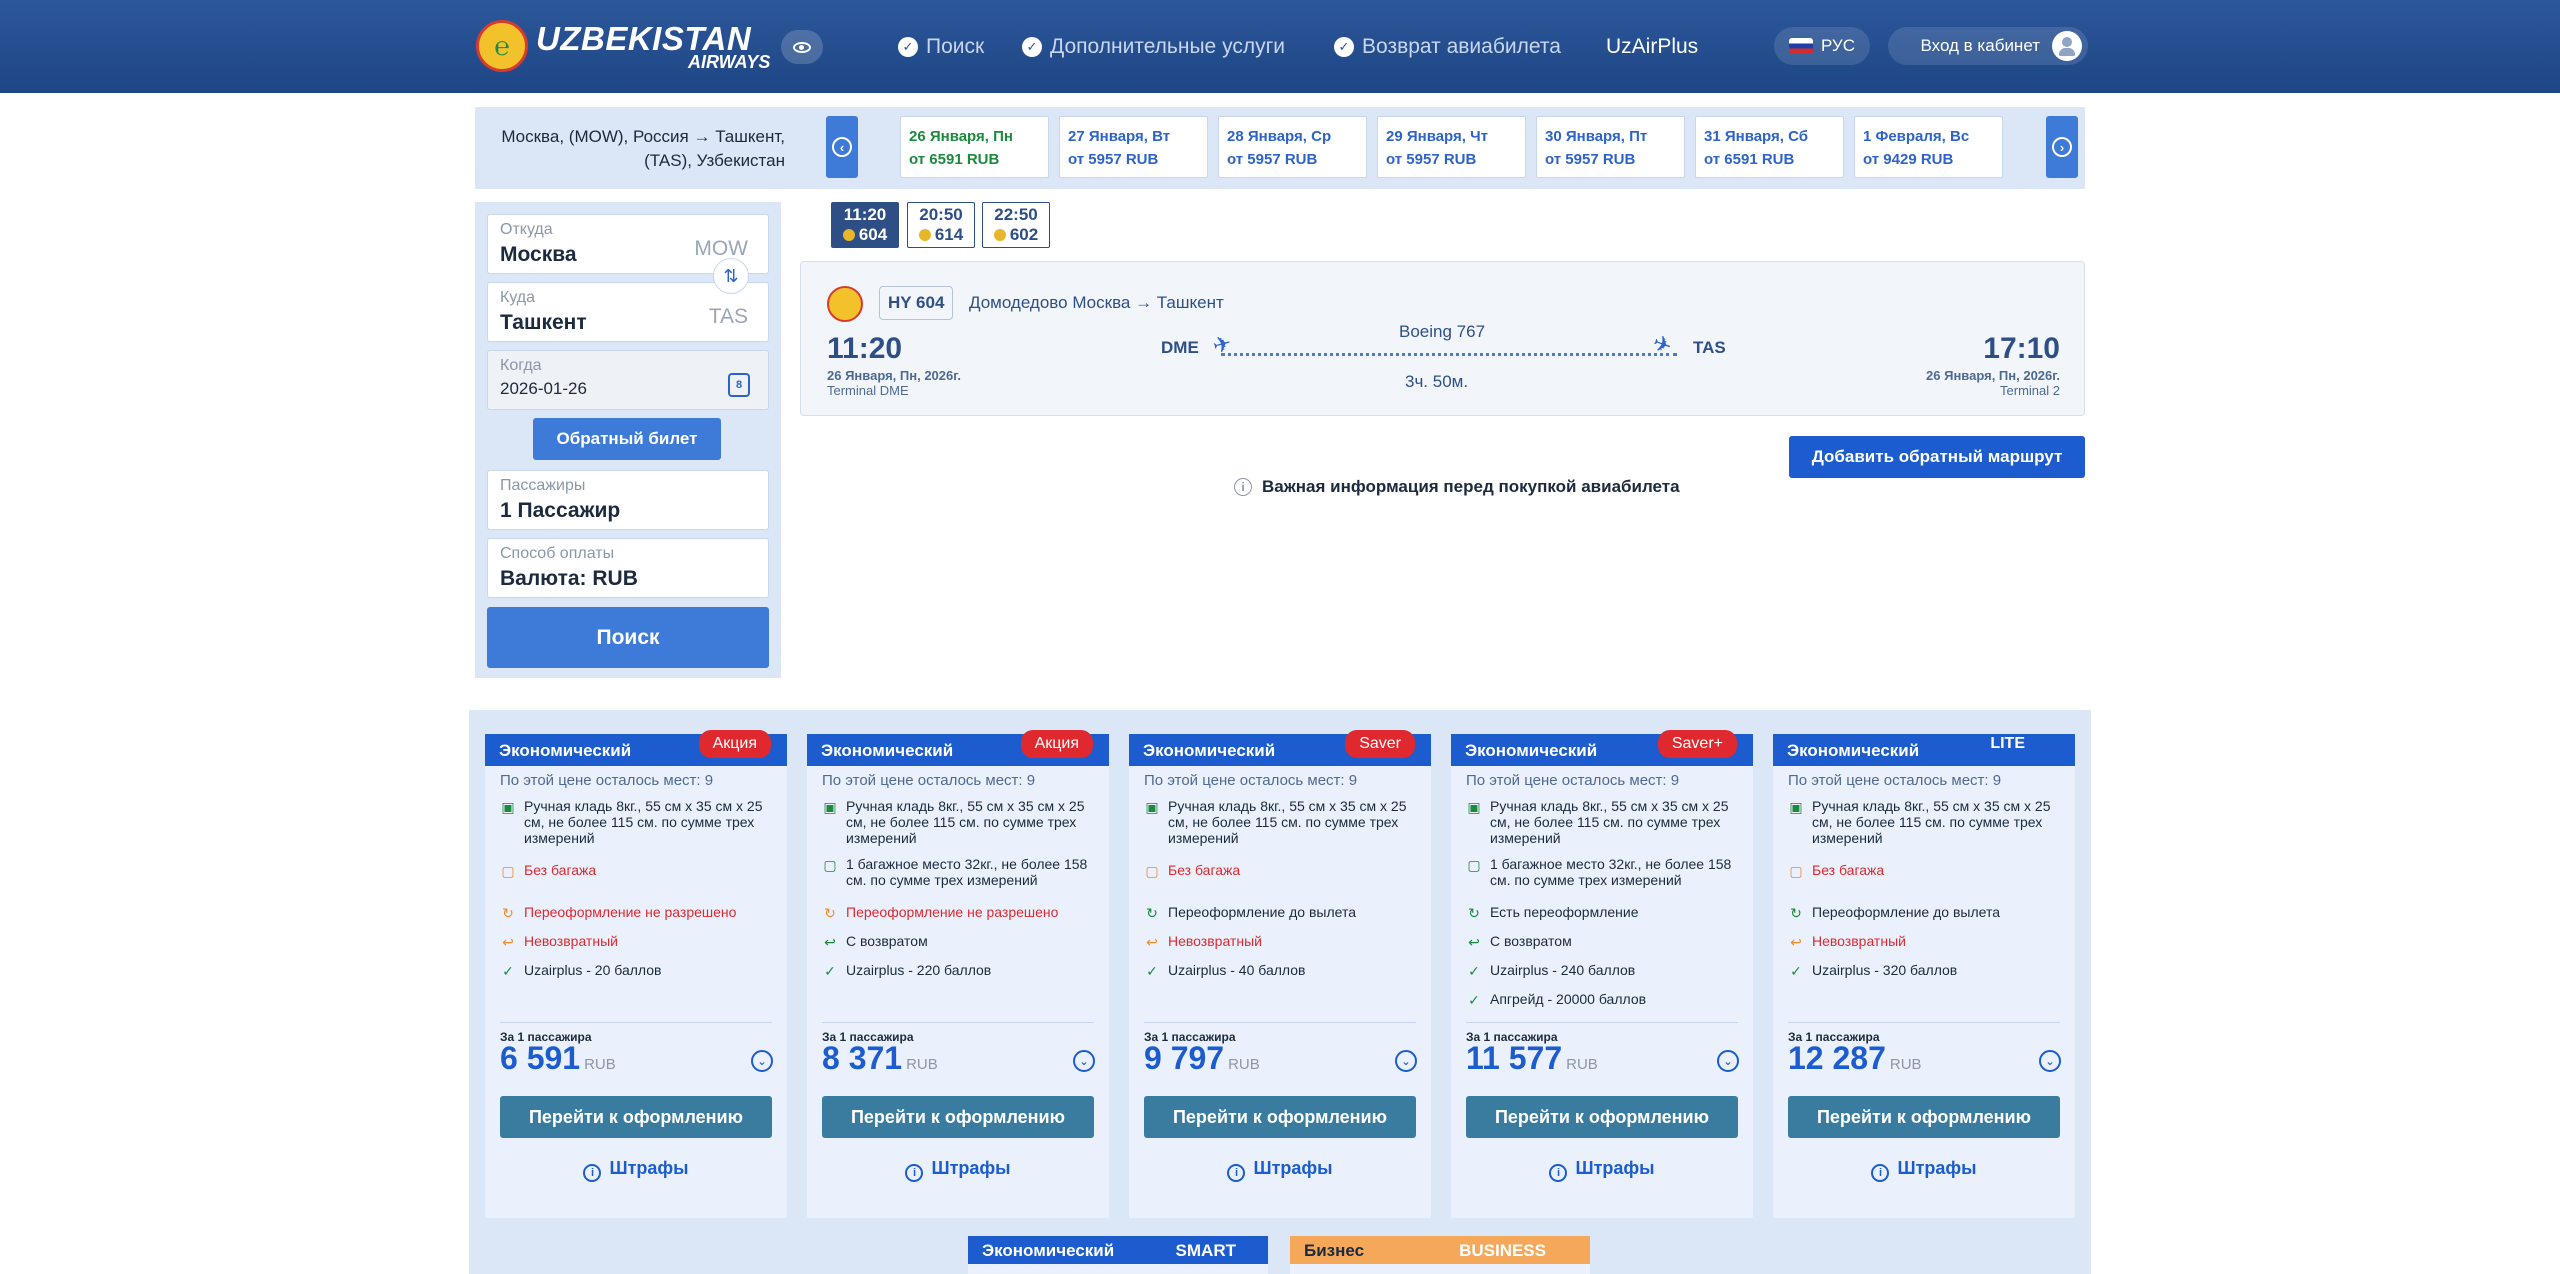 The image size is (2560, 1274). What do you see at coordinates (1532, 1058) in the screenshot?
I see `fare-price: 11 577 RUB` at bounding box center [1532, 1058].